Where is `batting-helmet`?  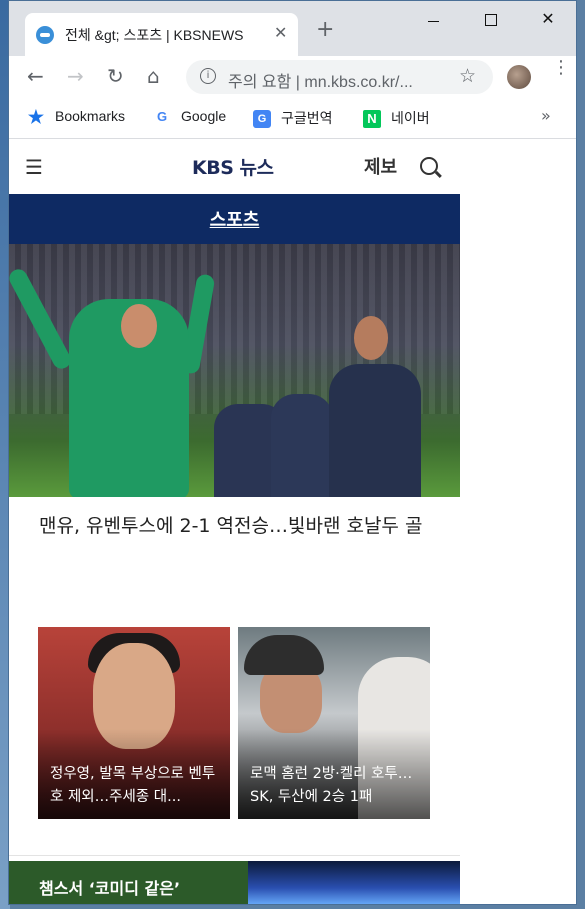
batting-helmet is located at coordinates (284, 655).